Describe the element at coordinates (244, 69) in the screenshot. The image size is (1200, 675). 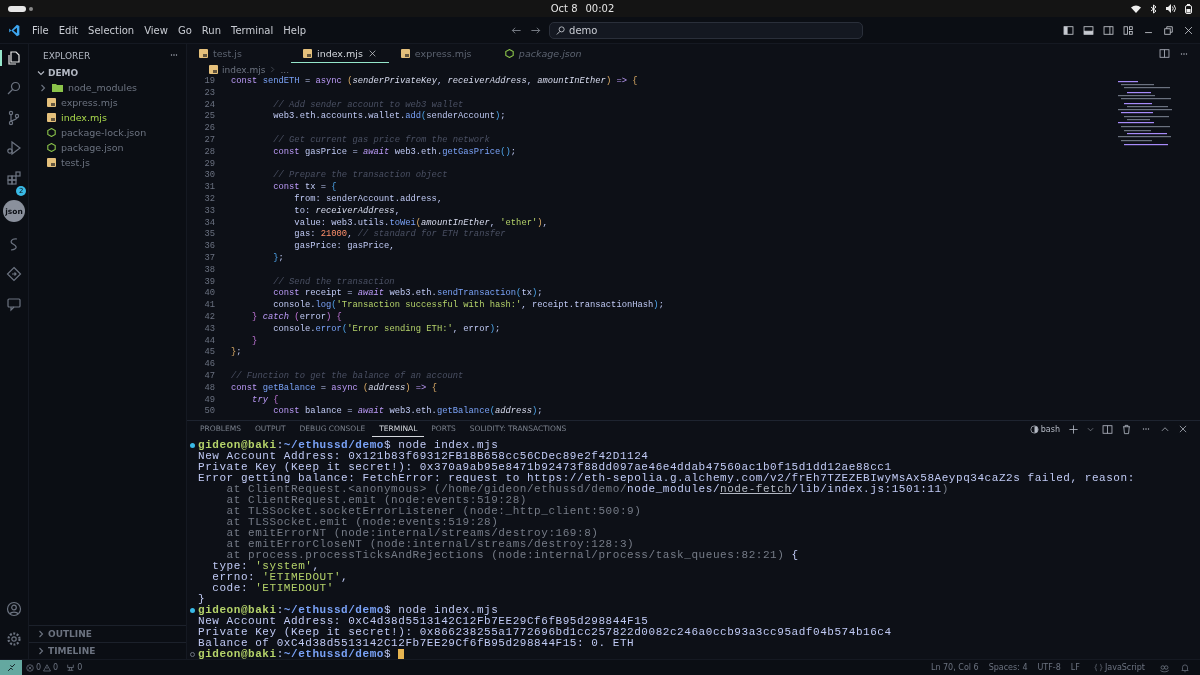
I see `breadcrumb-item: index.mjs` at that location.